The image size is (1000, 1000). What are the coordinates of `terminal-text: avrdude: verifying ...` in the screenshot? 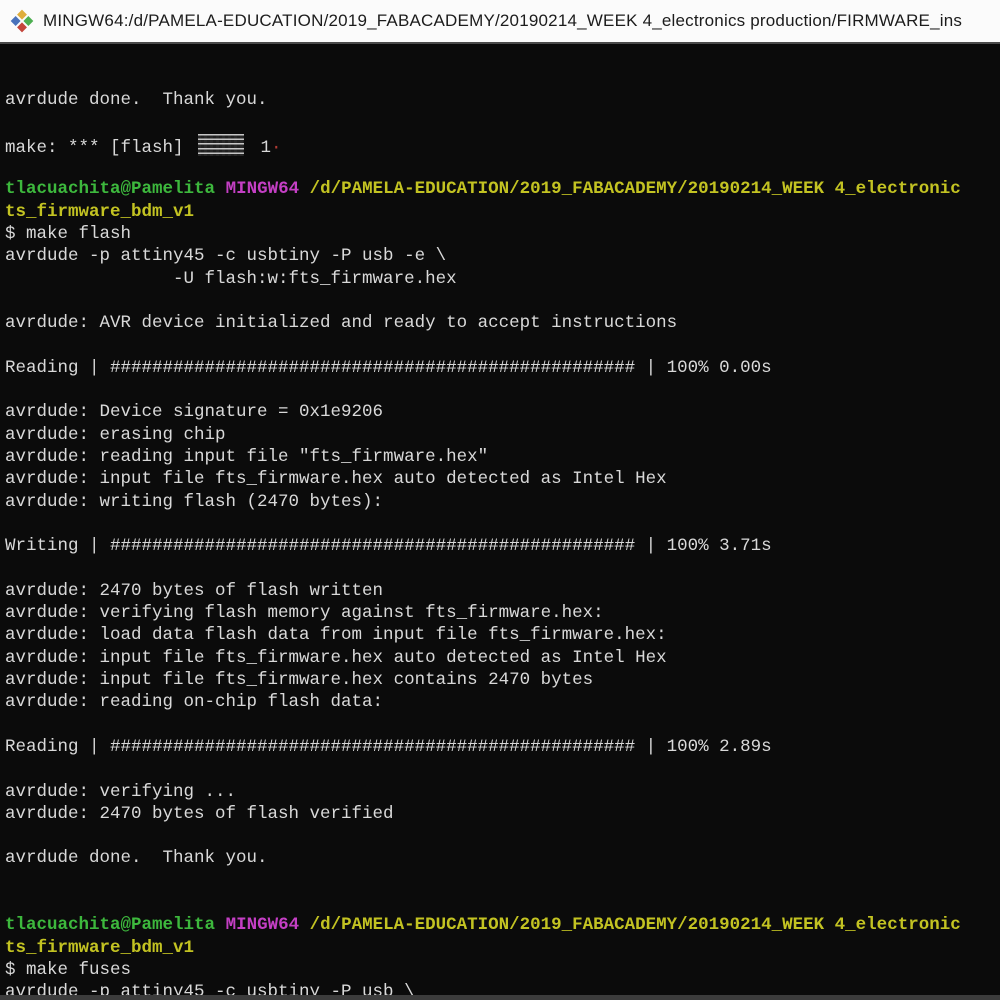 It's located at (121, 791).